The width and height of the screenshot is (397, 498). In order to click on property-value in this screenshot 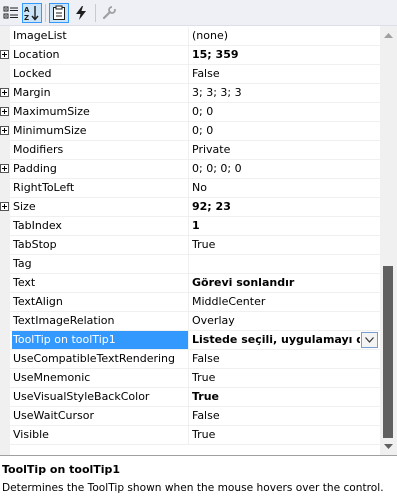, I will do `click(282, 264)`.